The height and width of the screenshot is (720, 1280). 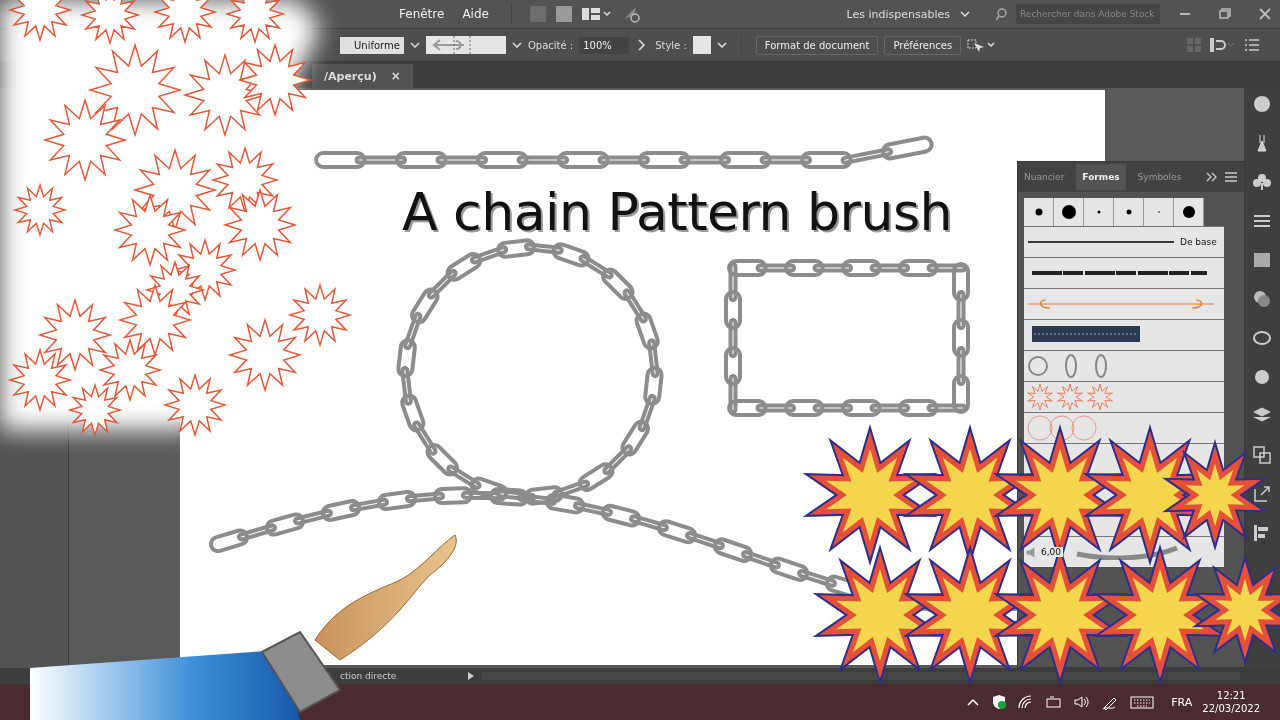 What do you see at coordinates (671, 45) in the screenshot?
I see `style-label: Style :` at bounding box center [671, 45].